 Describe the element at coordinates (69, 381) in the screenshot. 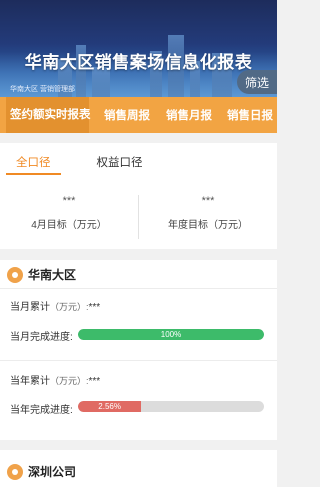

I see `year-cumulative-unit: （万元）:` at that location.